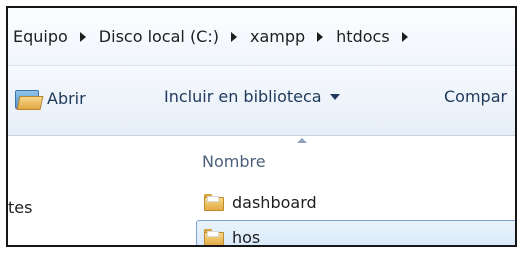  Describe the element at coordinates (274, 202) in the screenshot. I see `folder-name: dashboard` at that location.